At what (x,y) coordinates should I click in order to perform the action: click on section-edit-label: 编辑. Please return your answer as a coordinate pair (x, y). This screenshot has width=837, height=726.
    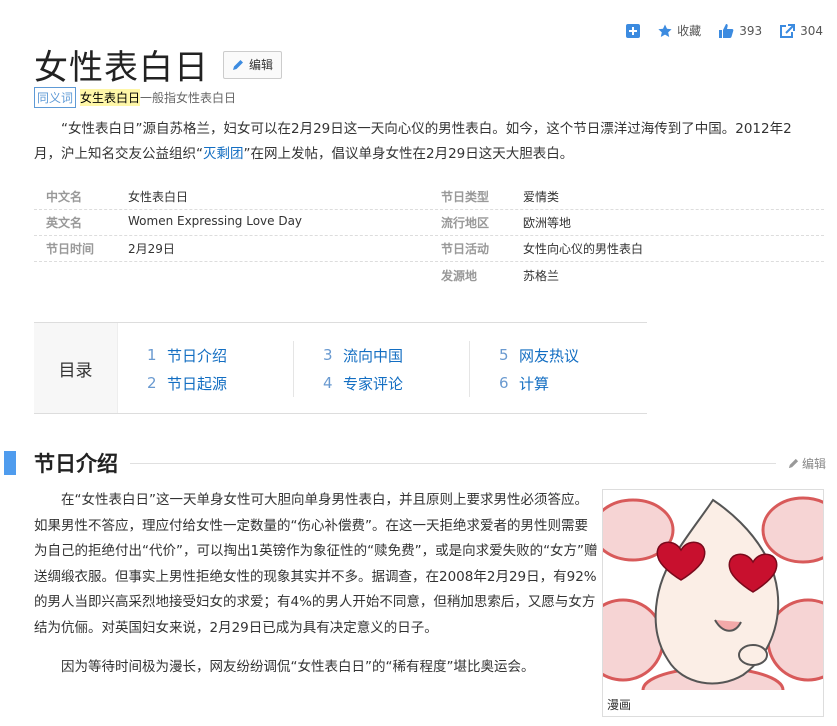
    Looking at the image, I should click on (813, 463).